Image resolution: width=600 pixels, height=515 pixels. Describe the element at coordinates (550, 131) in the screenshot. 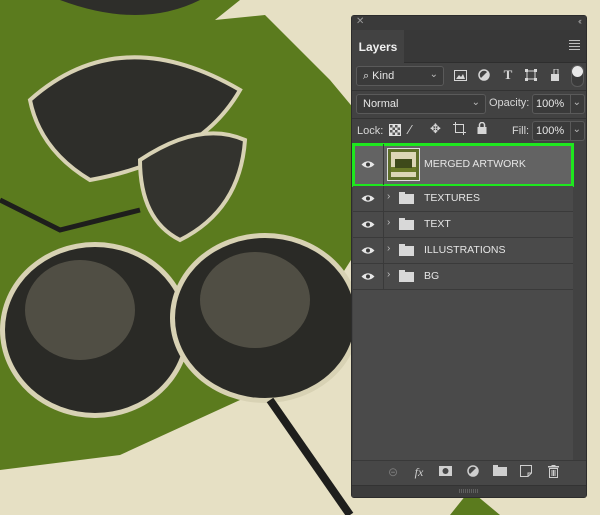

I see `fill-value: 100%` at that location.